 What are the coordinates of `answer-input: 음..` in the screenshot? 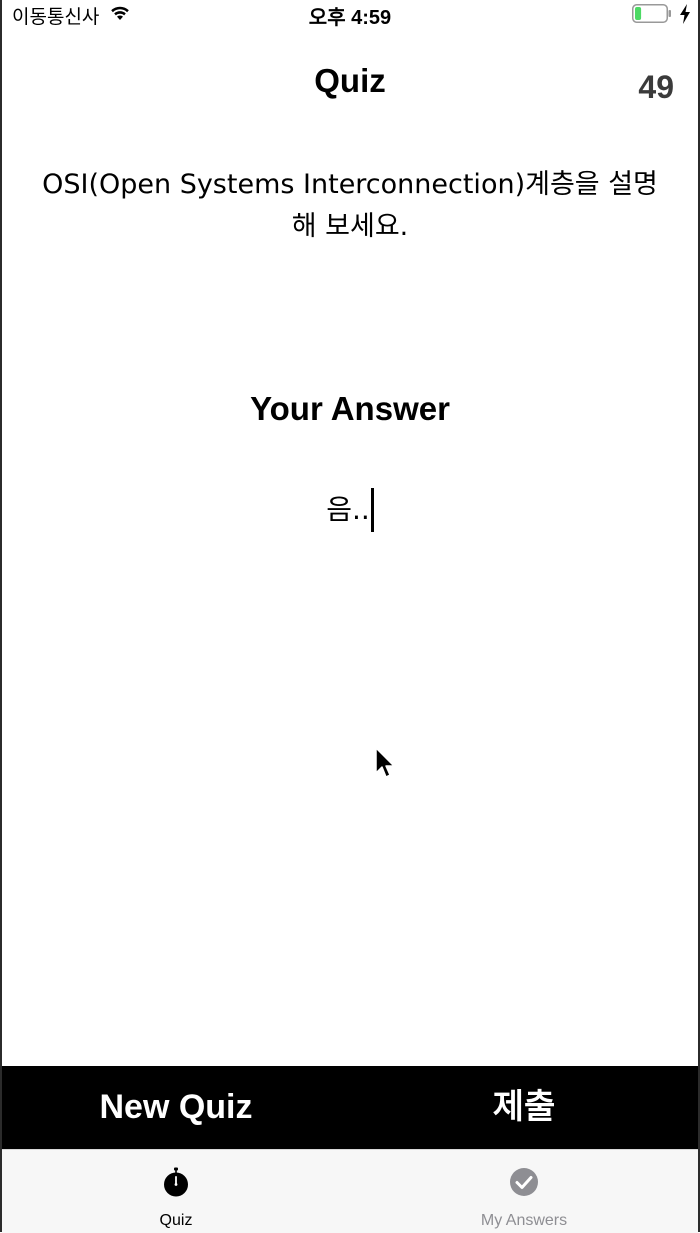 It's located at (350, 510).